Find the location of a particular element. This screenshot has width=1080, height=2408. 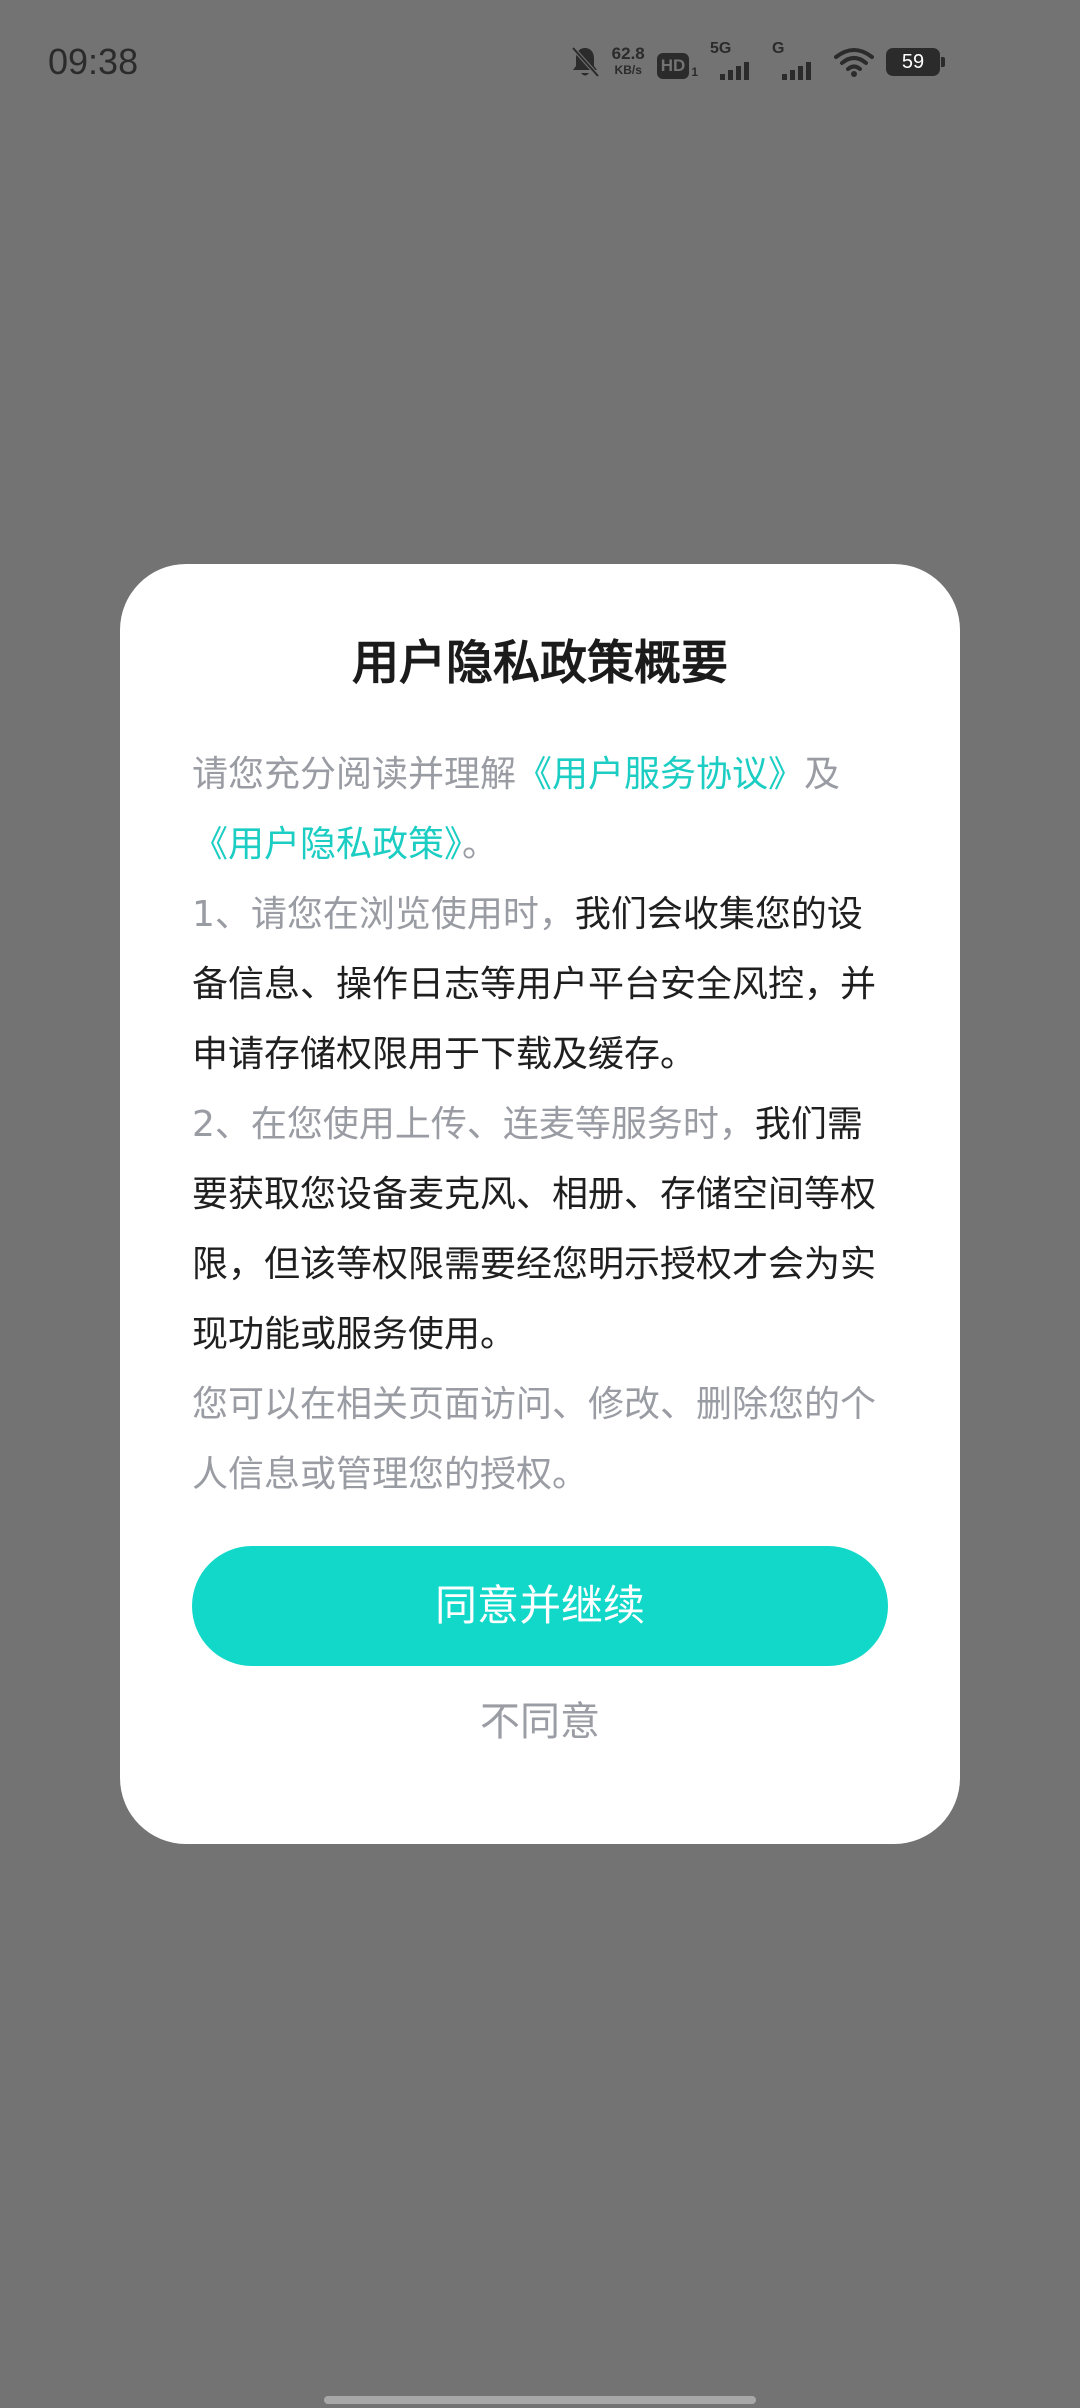

hd-badge: HD 1 is located at coordinates (677, 62).